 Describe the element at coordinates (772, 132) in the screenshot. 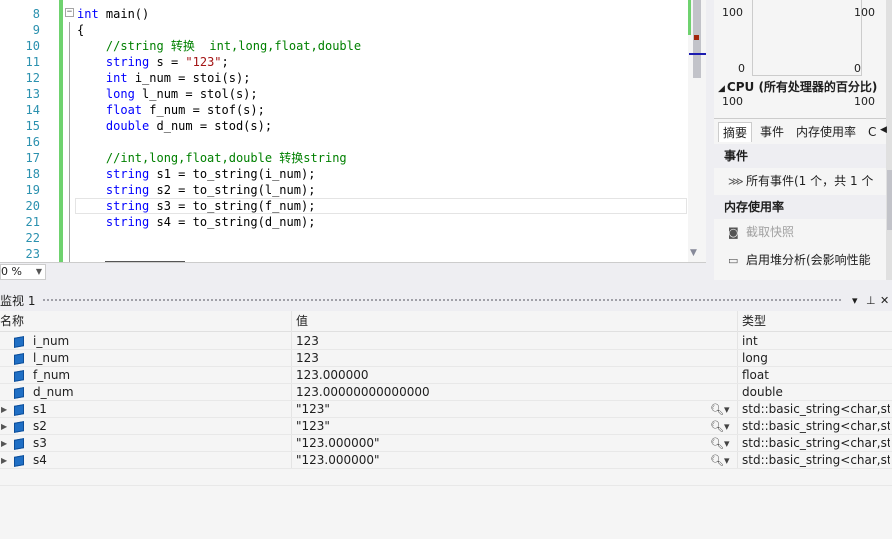

I see `tab-events: 事件` at that location.